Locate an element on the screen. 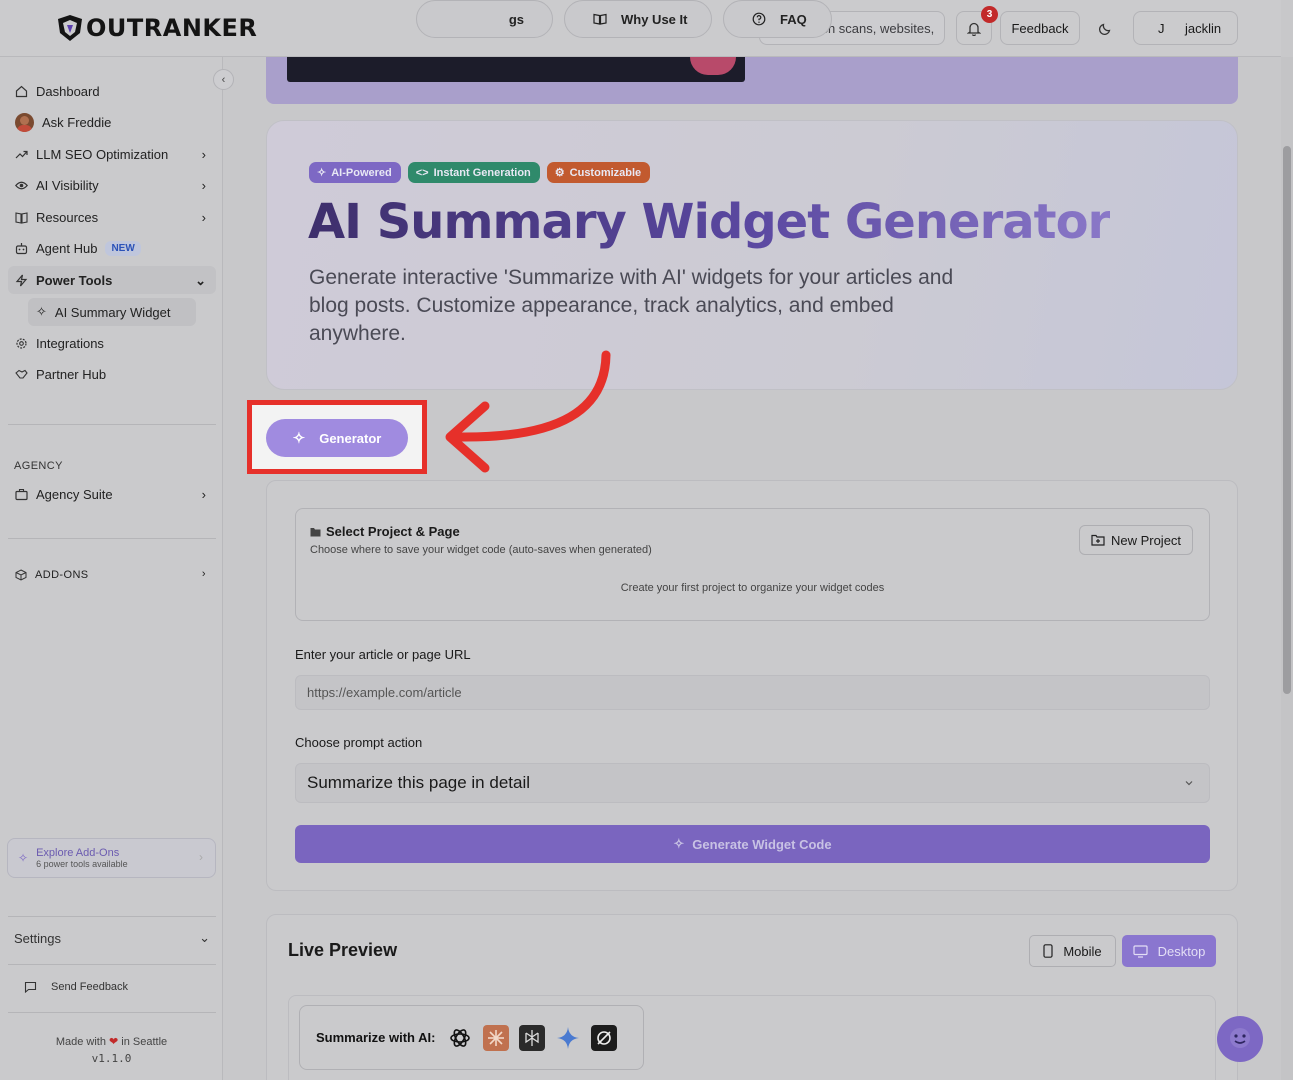 The height and width of the screenshot is (1080, 1293). sidebar-item-power-tools: Power Tools ⌄ is located at coordinates (112, 280).